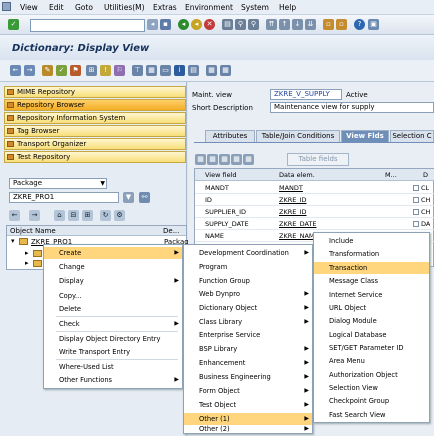 The image size is (434, 436). Describe the element at coordinates (179, 70) in the screenshot. I see `info-icon: i` at that location.